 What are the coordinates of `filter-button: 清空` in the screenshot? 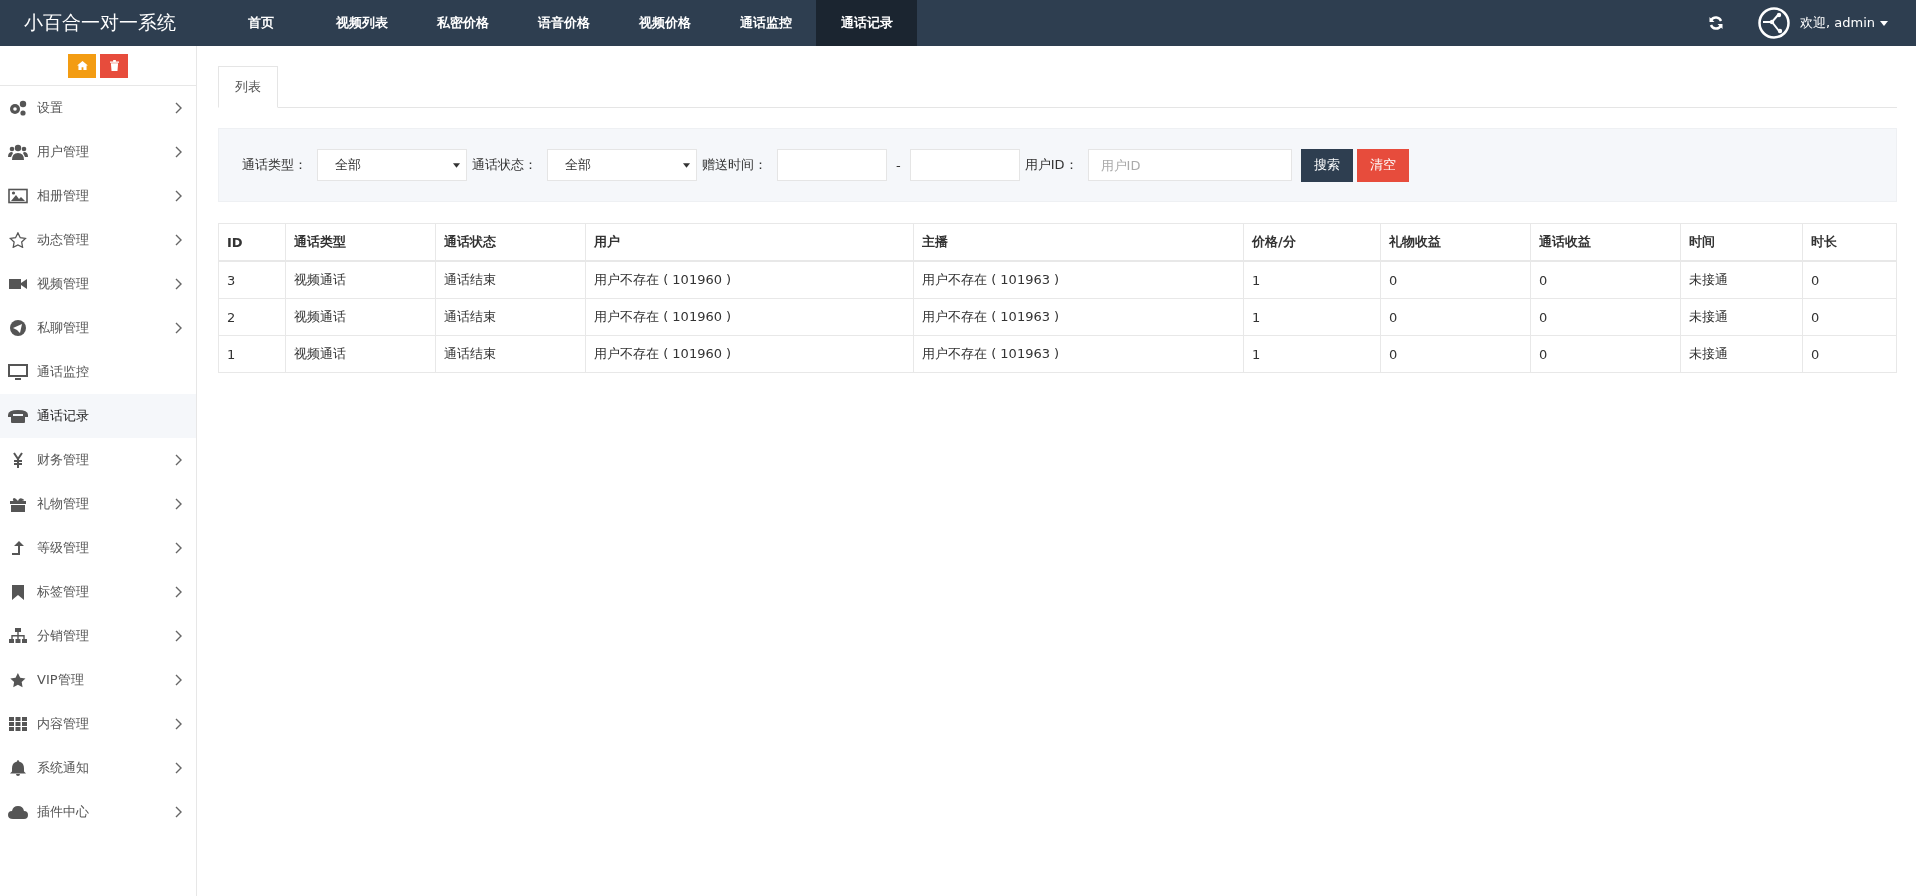 It's located at (1382, 165).